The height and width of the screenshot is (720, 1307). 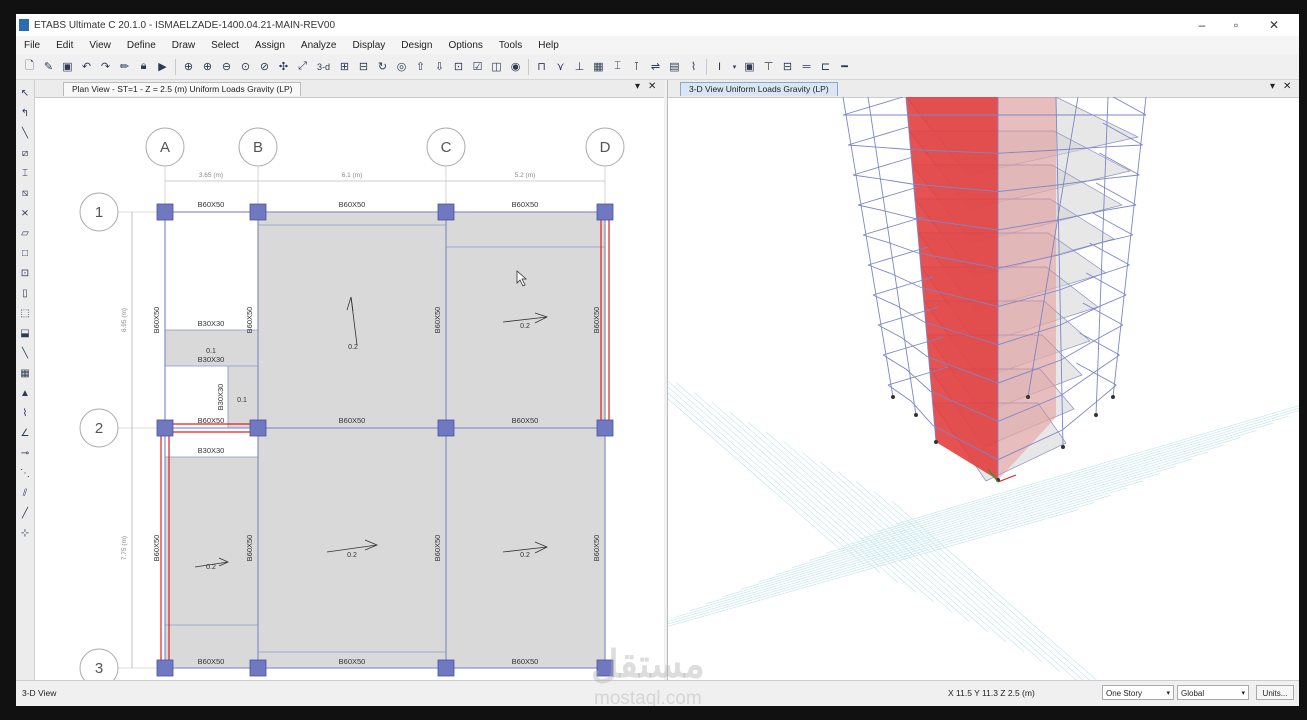 What do you see at coordinates (735, 67) in the screenshot?
I see `dropdown-arrow-icon: ▾` at bounding box center [735, 67].